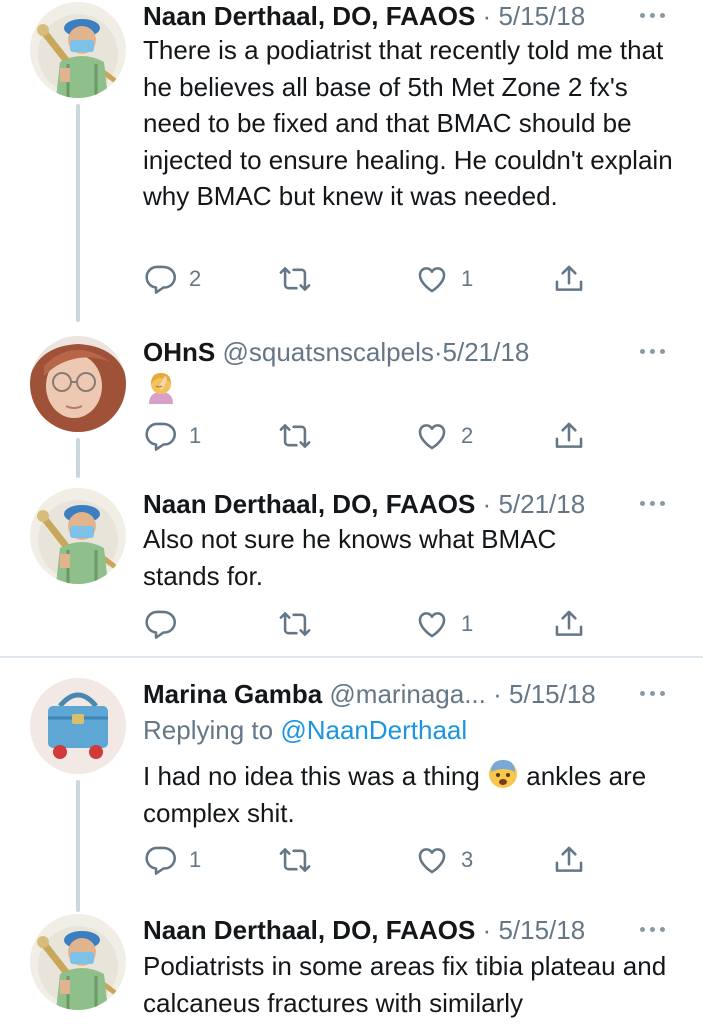 This screenshot has height=1024, width=703. I want to click on like-button: 3, so click(444, 860).